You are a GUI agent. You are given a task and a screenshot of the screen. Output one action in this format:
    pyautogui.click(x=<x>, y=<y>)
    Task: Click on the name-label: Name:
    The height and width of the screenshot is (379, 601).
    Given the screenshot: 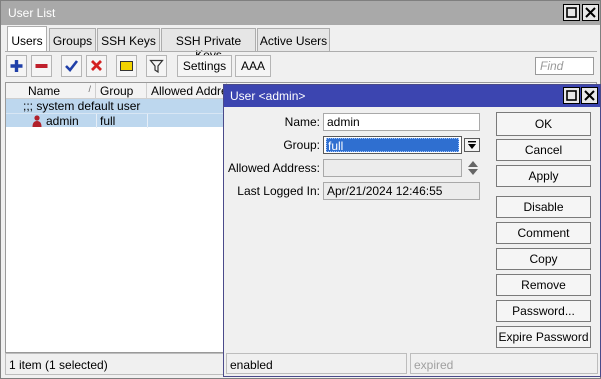 What is the action you would take?
    pyautogui.click(x=302, y=122)
    